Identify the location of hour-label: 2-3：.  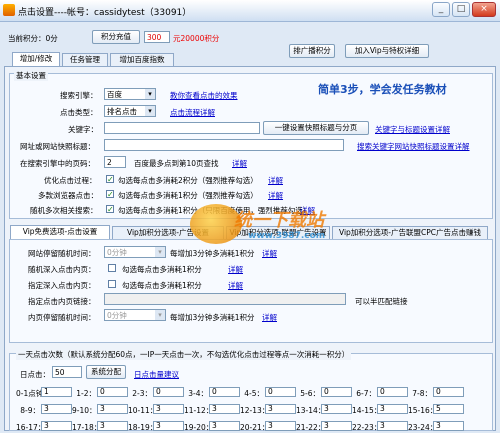
(142, 393).